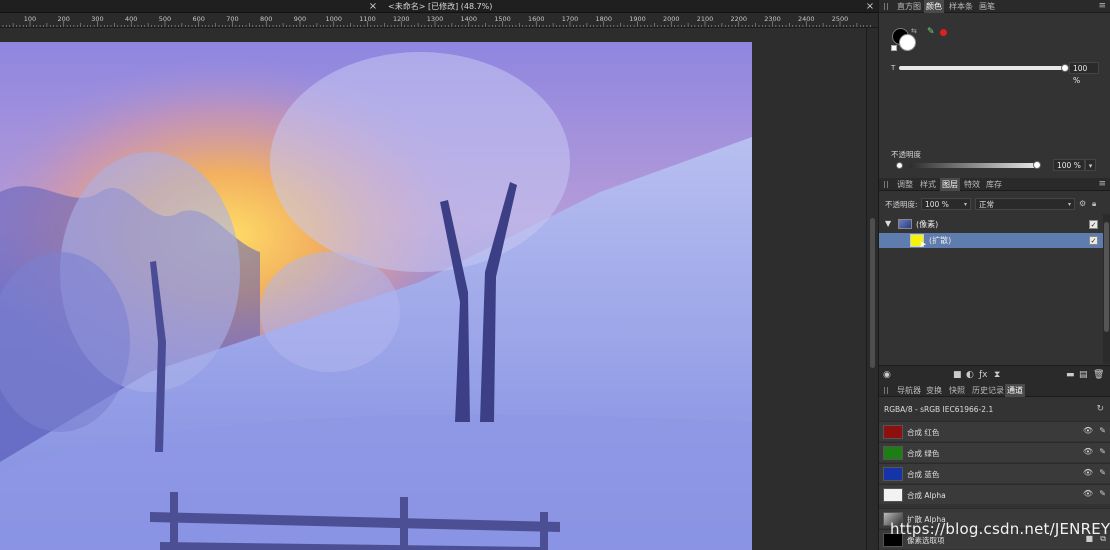  Describe the element at coordinates (939, 409) in the screenshot. I see `color-format-label: RGBA/8 - sRGB IEC61966-2.1` at that location.